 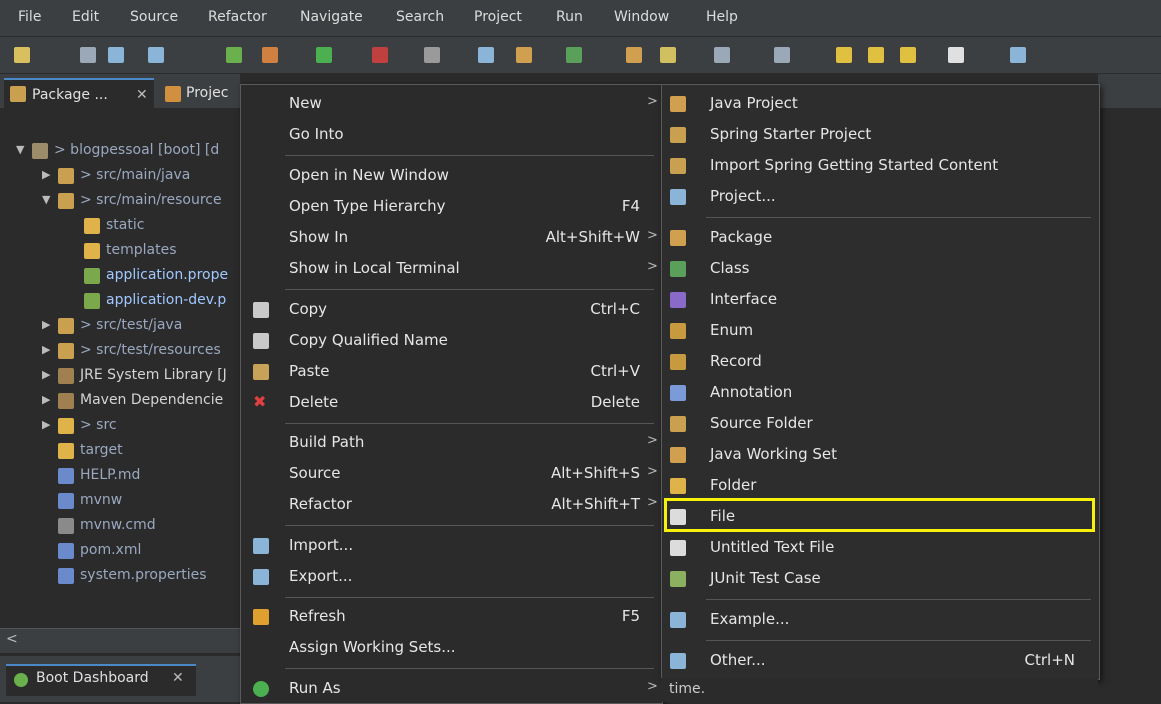 I want to click on menu-item-new: New >, so click(x=451, y=104).